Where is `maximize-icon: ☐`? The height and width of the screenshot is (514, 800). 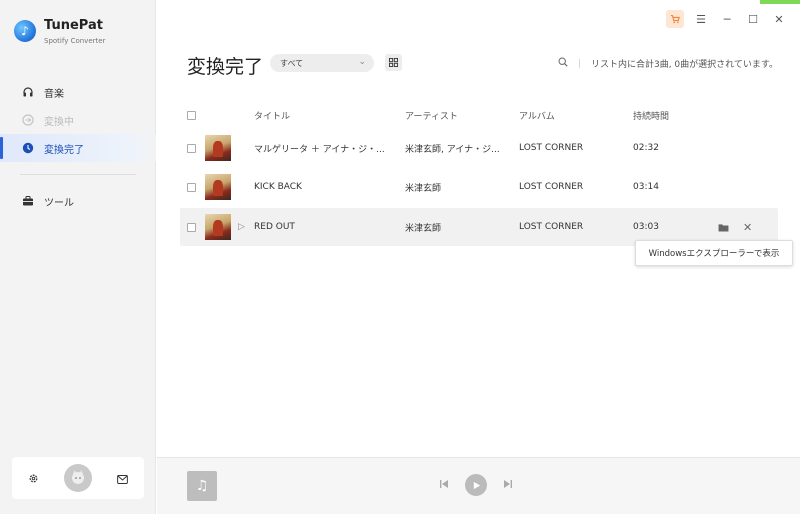
maximize-icon: ☐ is located at coordinates (753, 19).